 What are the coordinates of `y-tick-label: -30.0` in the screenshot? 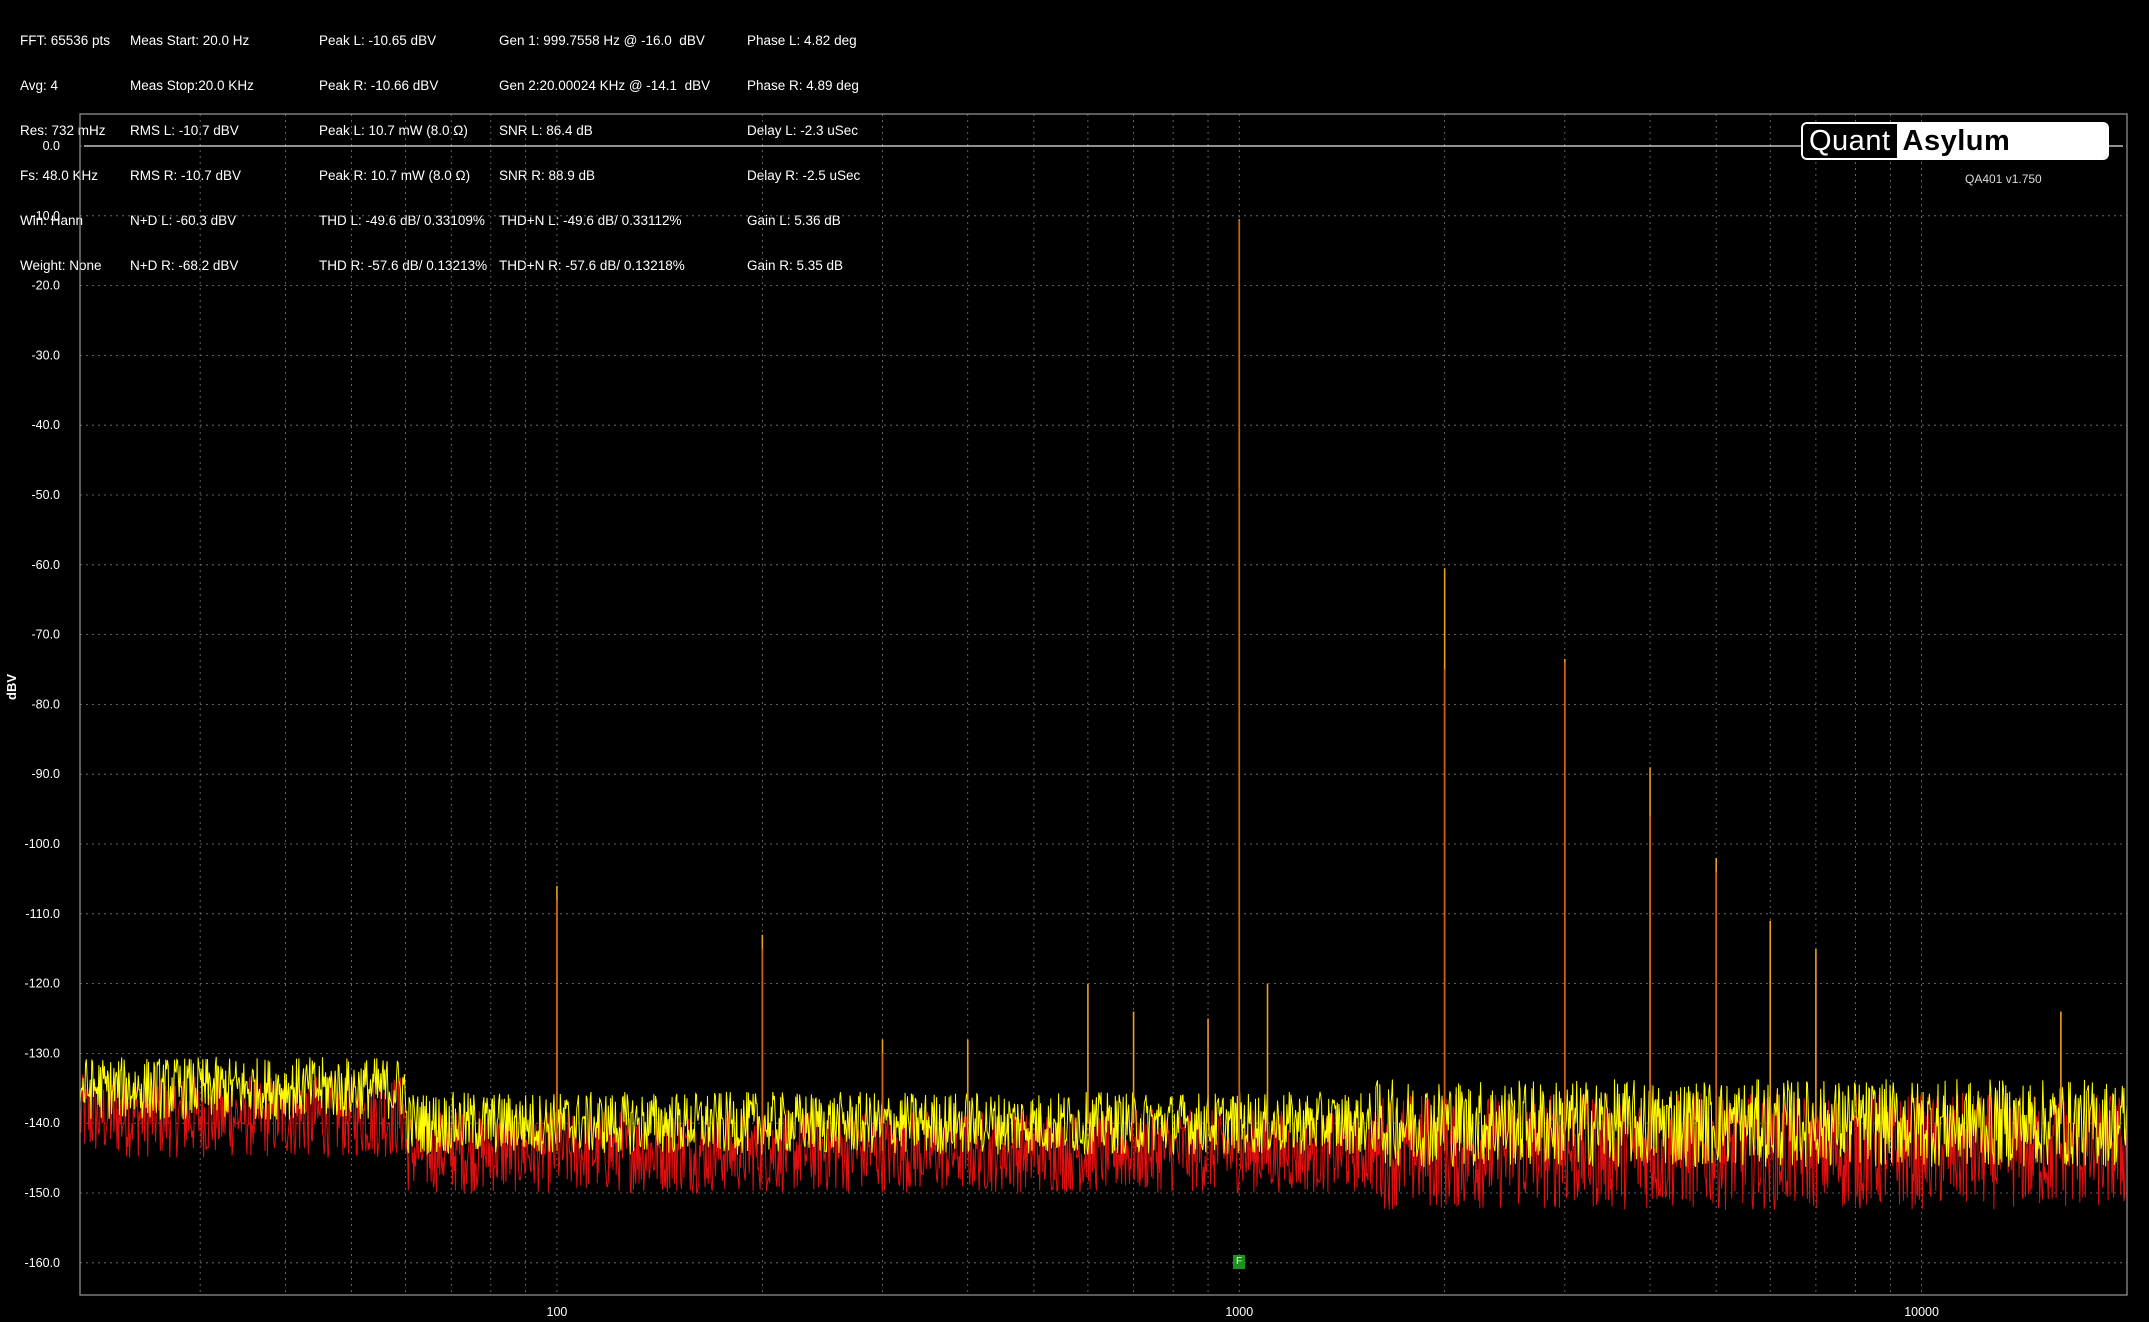 It's located at (46, 355).